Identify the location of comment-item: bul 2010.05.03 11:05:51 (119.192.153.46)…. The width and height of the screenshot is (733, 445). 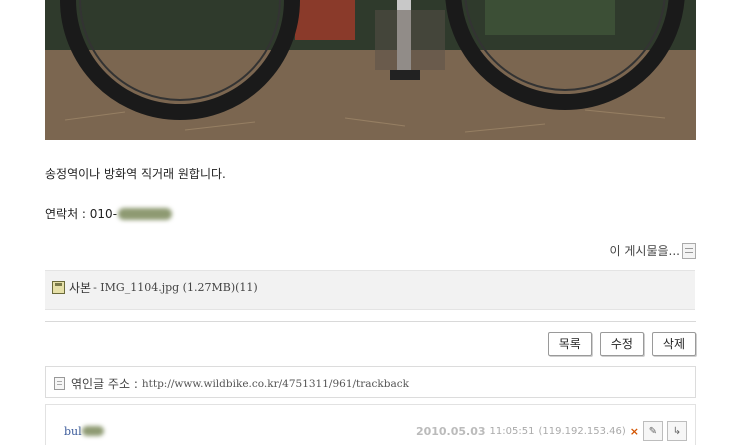
(370, 424).